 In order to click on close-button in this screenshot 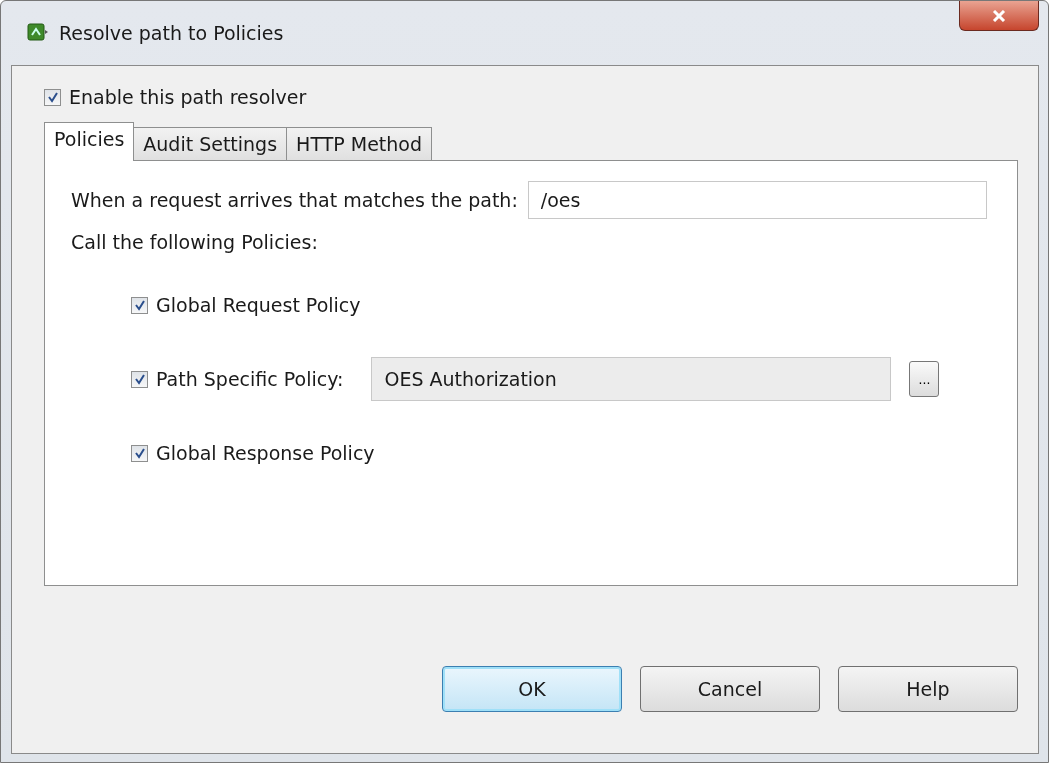, I will do `click(999, 16)`.